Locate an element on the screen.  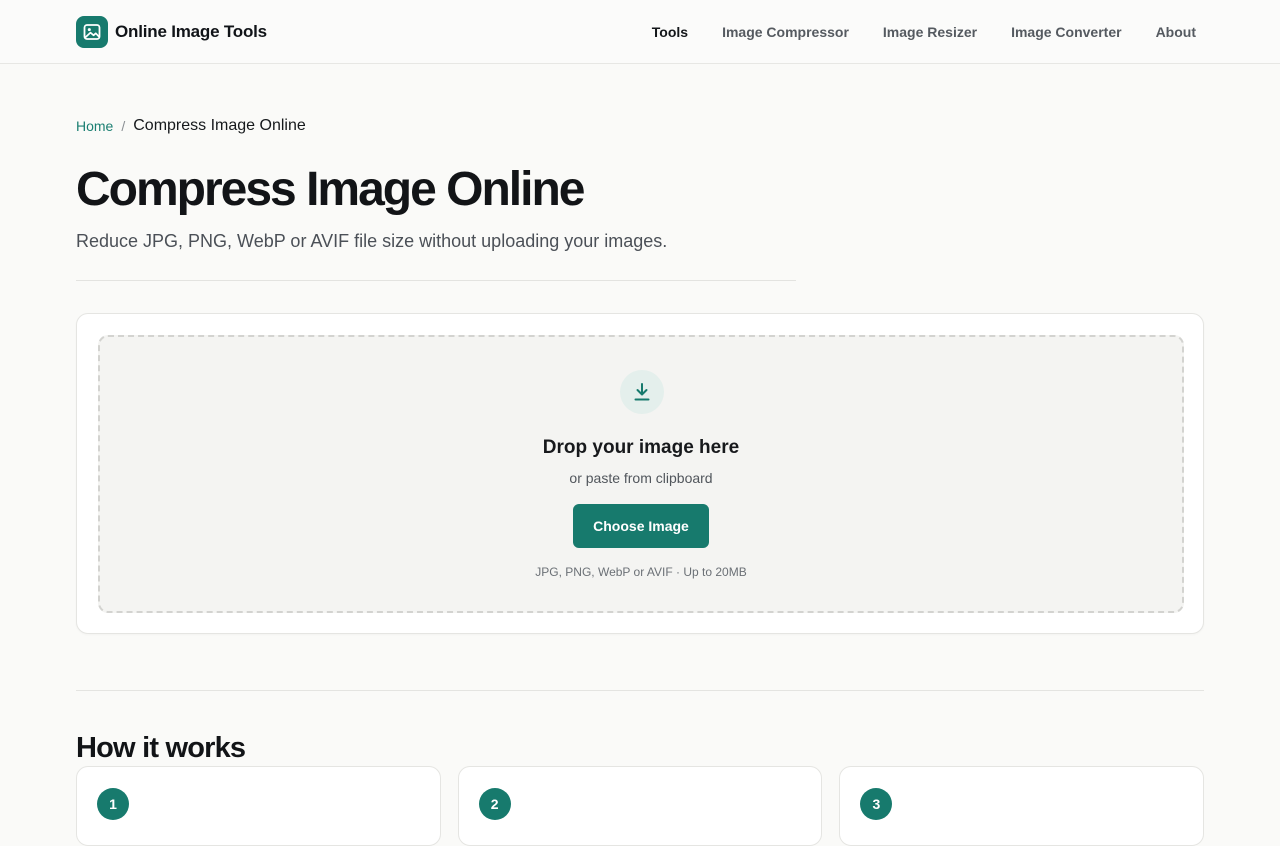
nav-item-image-resizer: Image Resizer is located at coordinates (930, 32).